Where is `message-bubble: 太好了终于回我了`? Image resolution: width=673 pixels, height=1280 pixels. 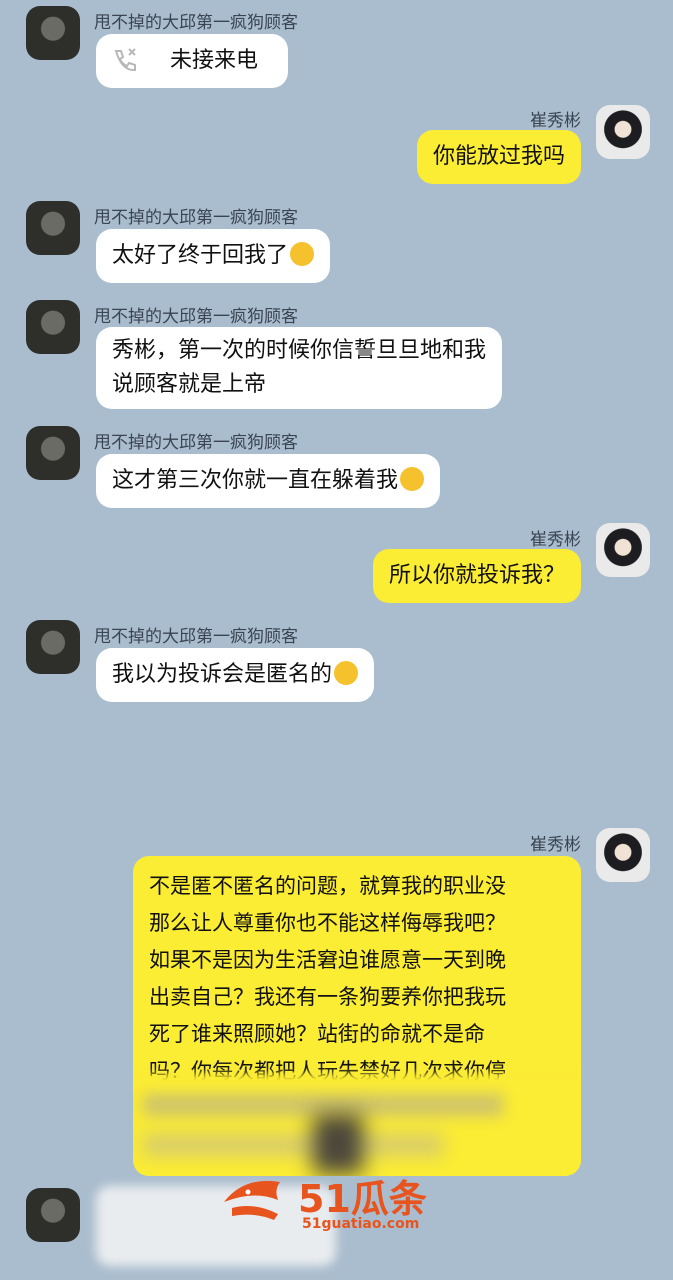
message-bubble: 太好了终于回我了 is located at coordinates (213, 256).